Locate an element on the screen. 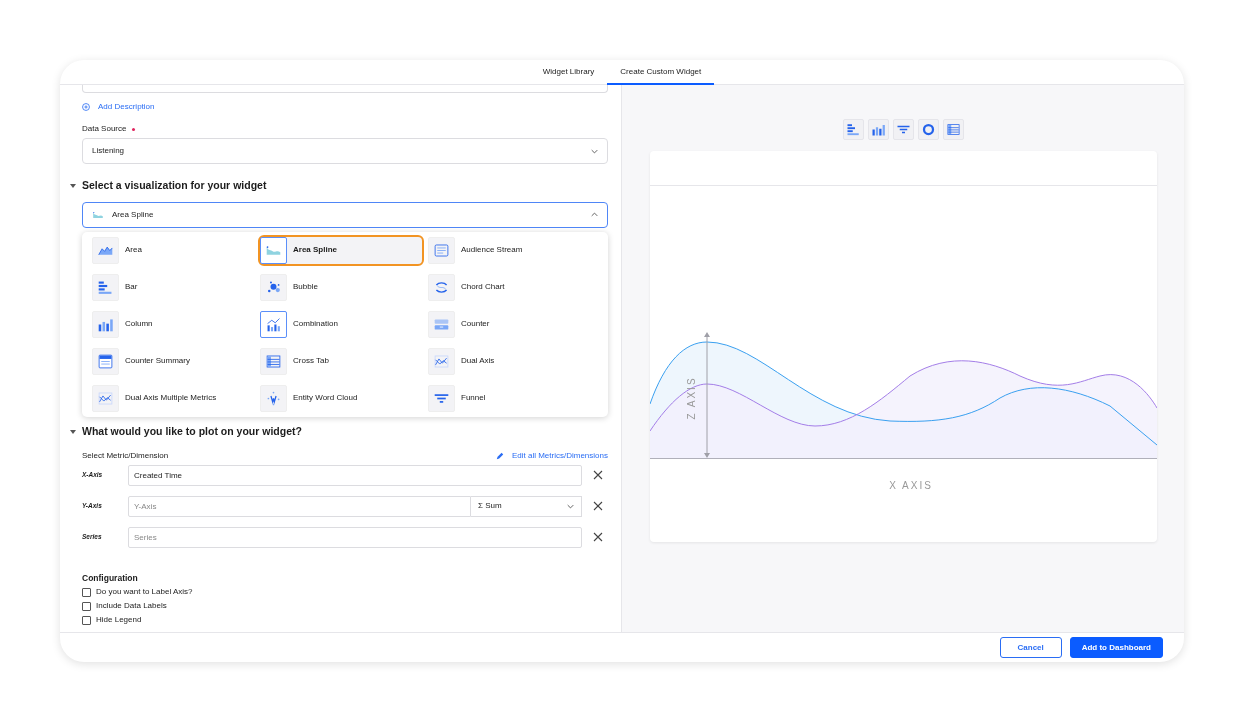 This screenshot has height=724, width=1244. axis-title: Z AXIS is located at coordinates (691, 398).